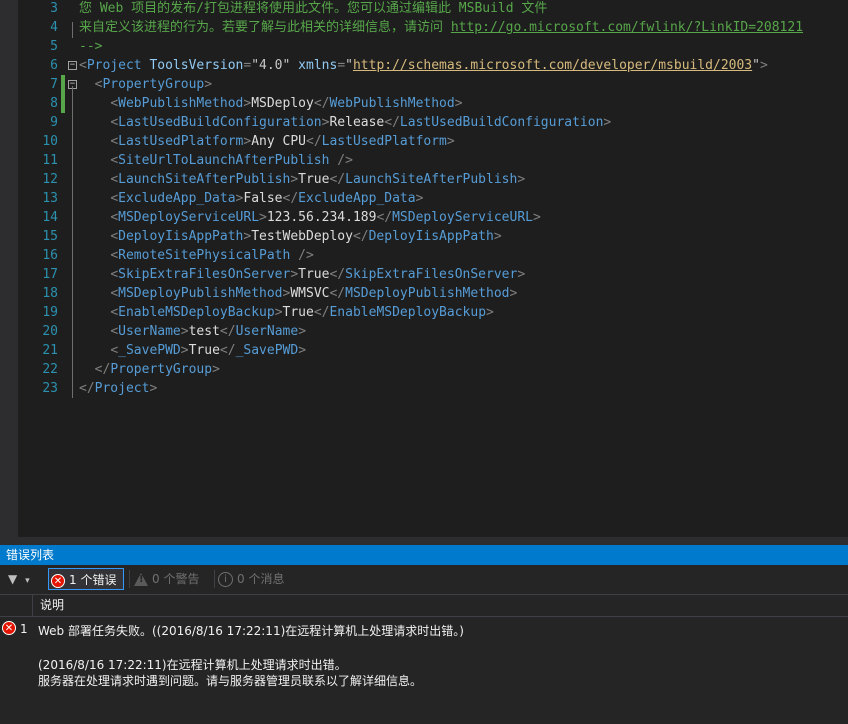  What do you see at coordinates (9, 628) in the screenshot?
I see `error-icon: ✕` at bounding box center [9, 628].